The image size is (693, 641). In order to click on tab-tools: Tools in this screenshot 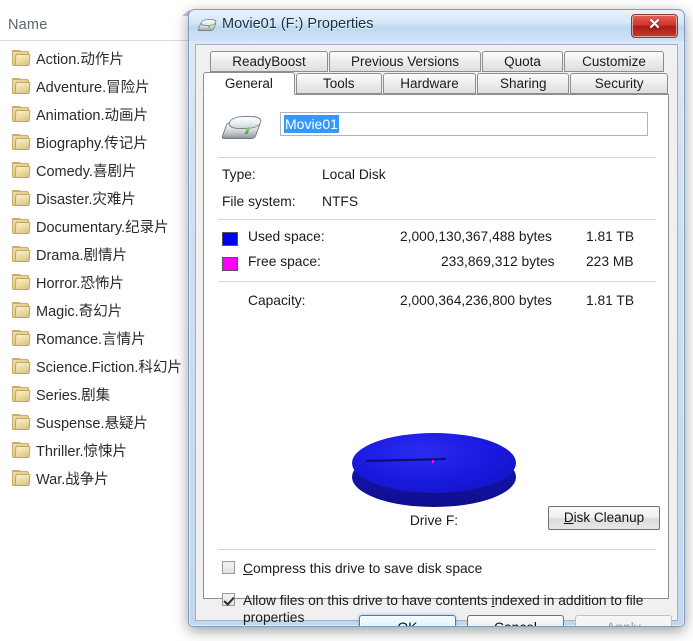, I will do `click(338, 83)`.